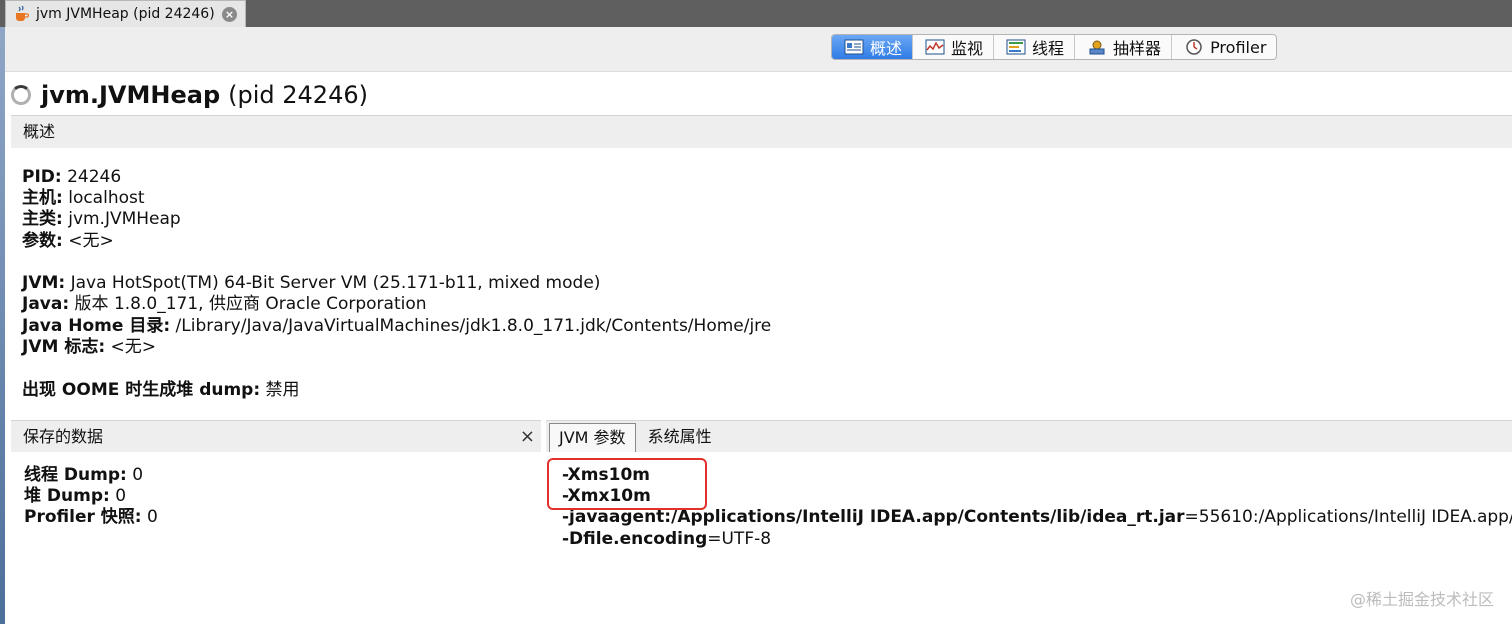 The width and height of the screenshot is (1512, 624). I want to click on arg-file-encoding-value: =UTF-8, so click(739, 539).